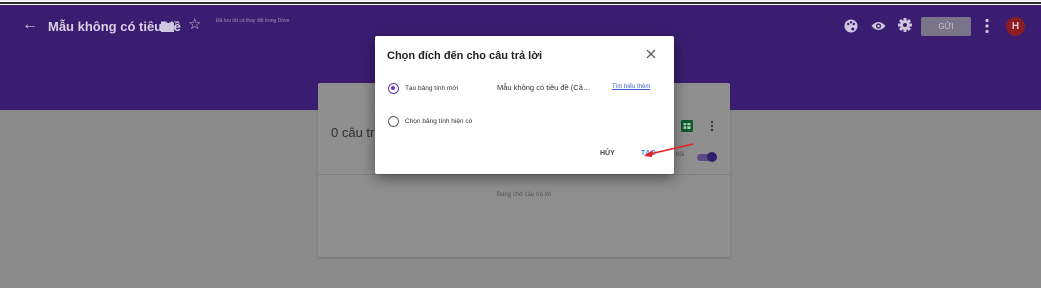 The width and height of the screenshot is (1041, 288). I want to click on eye-icon, so click(878, 26).